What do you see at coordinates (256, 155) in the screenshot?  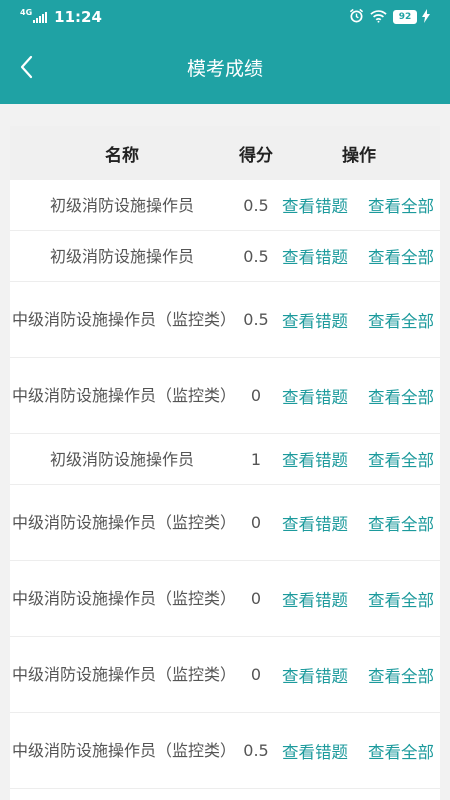 I see `column-header-score: 得分` at bounding box center [256, 155].